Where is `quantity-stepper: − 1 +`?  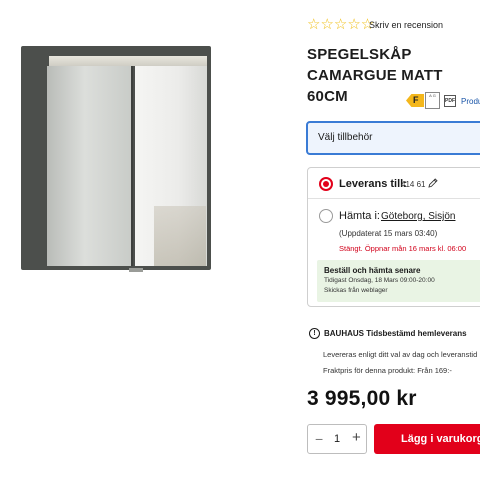 quantity-stepper: − 1 + is located at coordinates (337, 439).